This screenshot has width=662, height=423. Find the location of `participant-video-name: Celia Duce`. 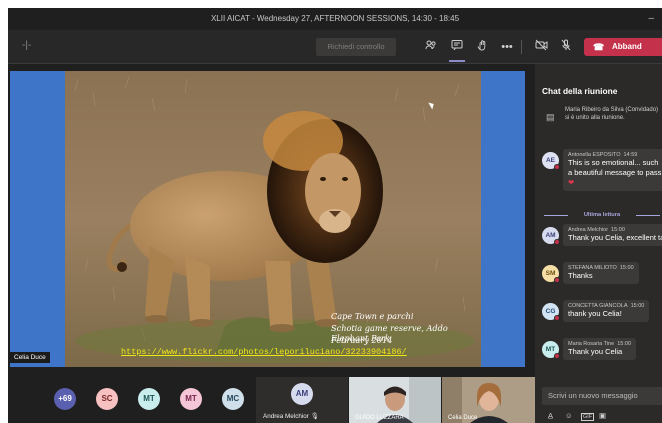

participant-video-name: Celia Duce is located at coordinates (463, 418).